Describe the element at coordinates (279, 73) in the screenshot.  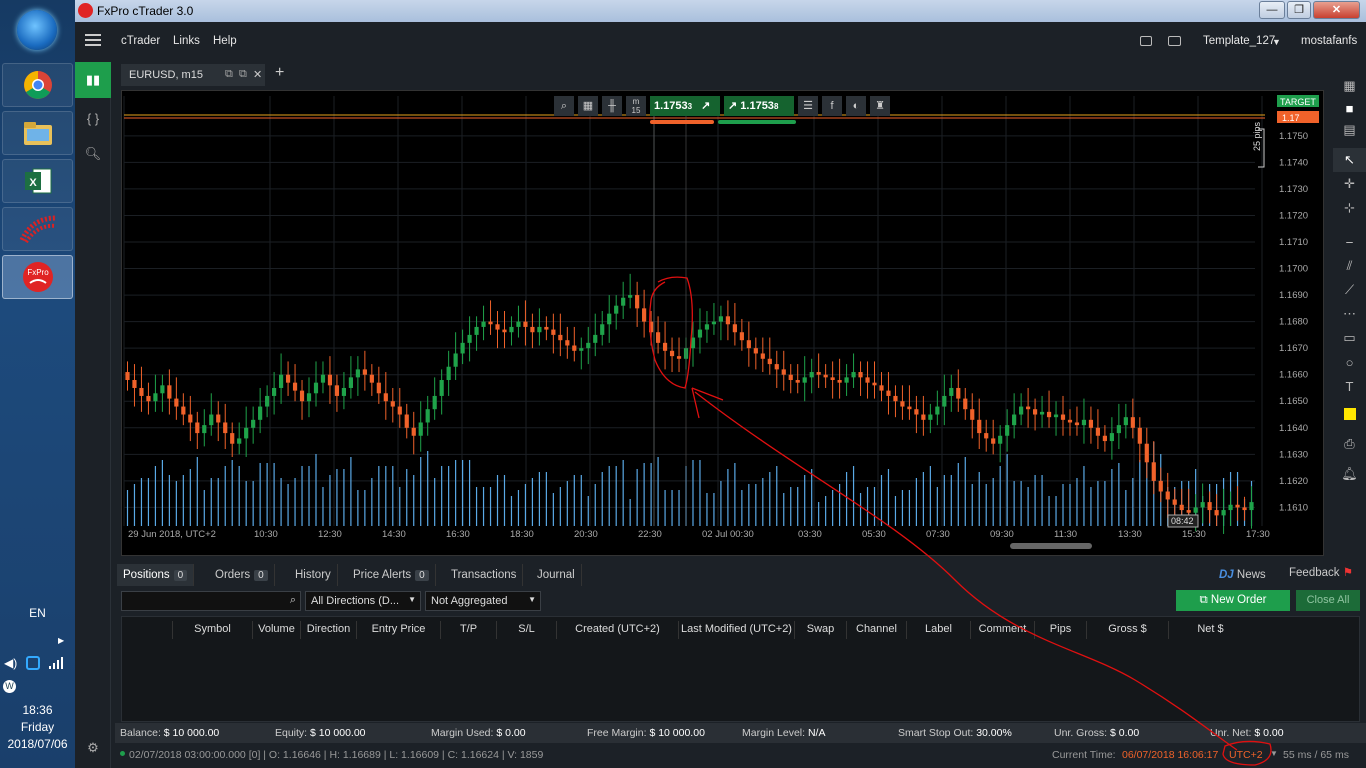
I see `add-tab-icon: +` at that location.